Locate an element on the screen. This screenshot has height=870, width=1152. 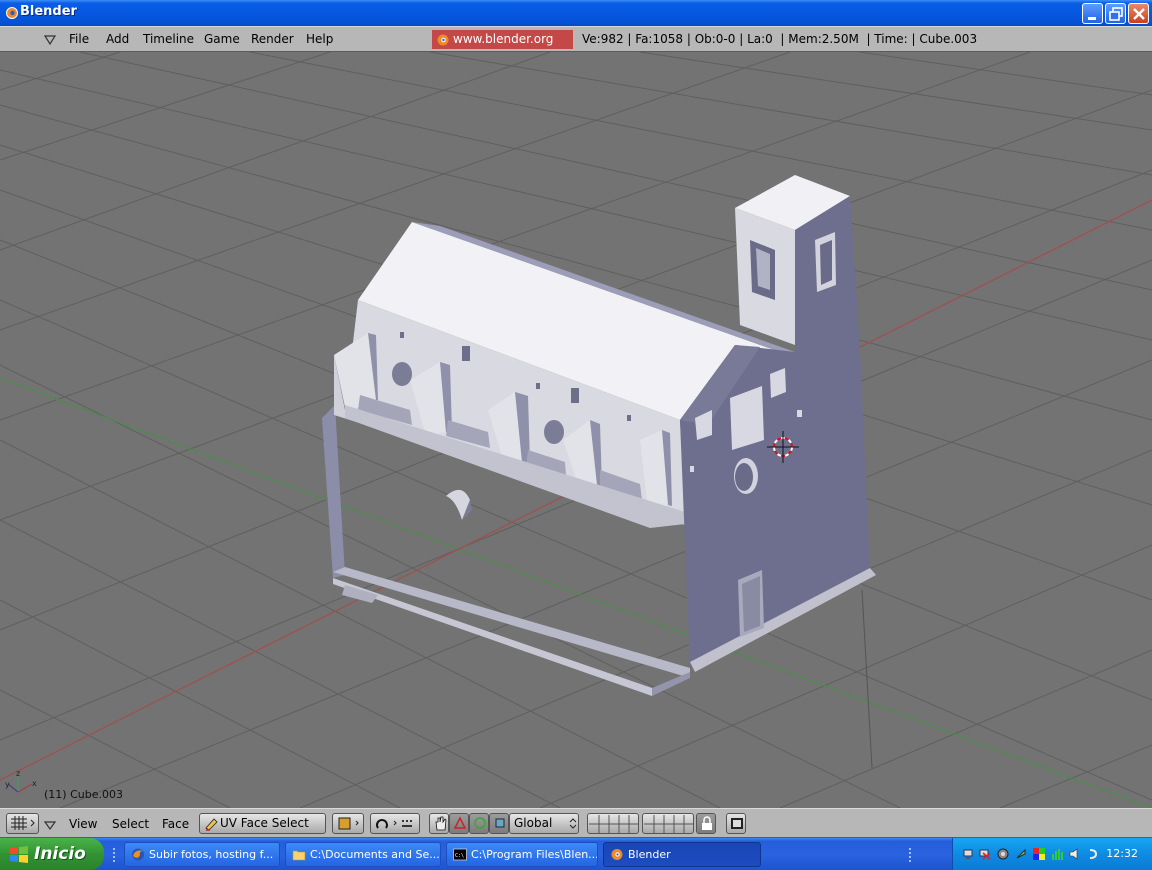
menu-help: Help is located at coordinates (319, 39).